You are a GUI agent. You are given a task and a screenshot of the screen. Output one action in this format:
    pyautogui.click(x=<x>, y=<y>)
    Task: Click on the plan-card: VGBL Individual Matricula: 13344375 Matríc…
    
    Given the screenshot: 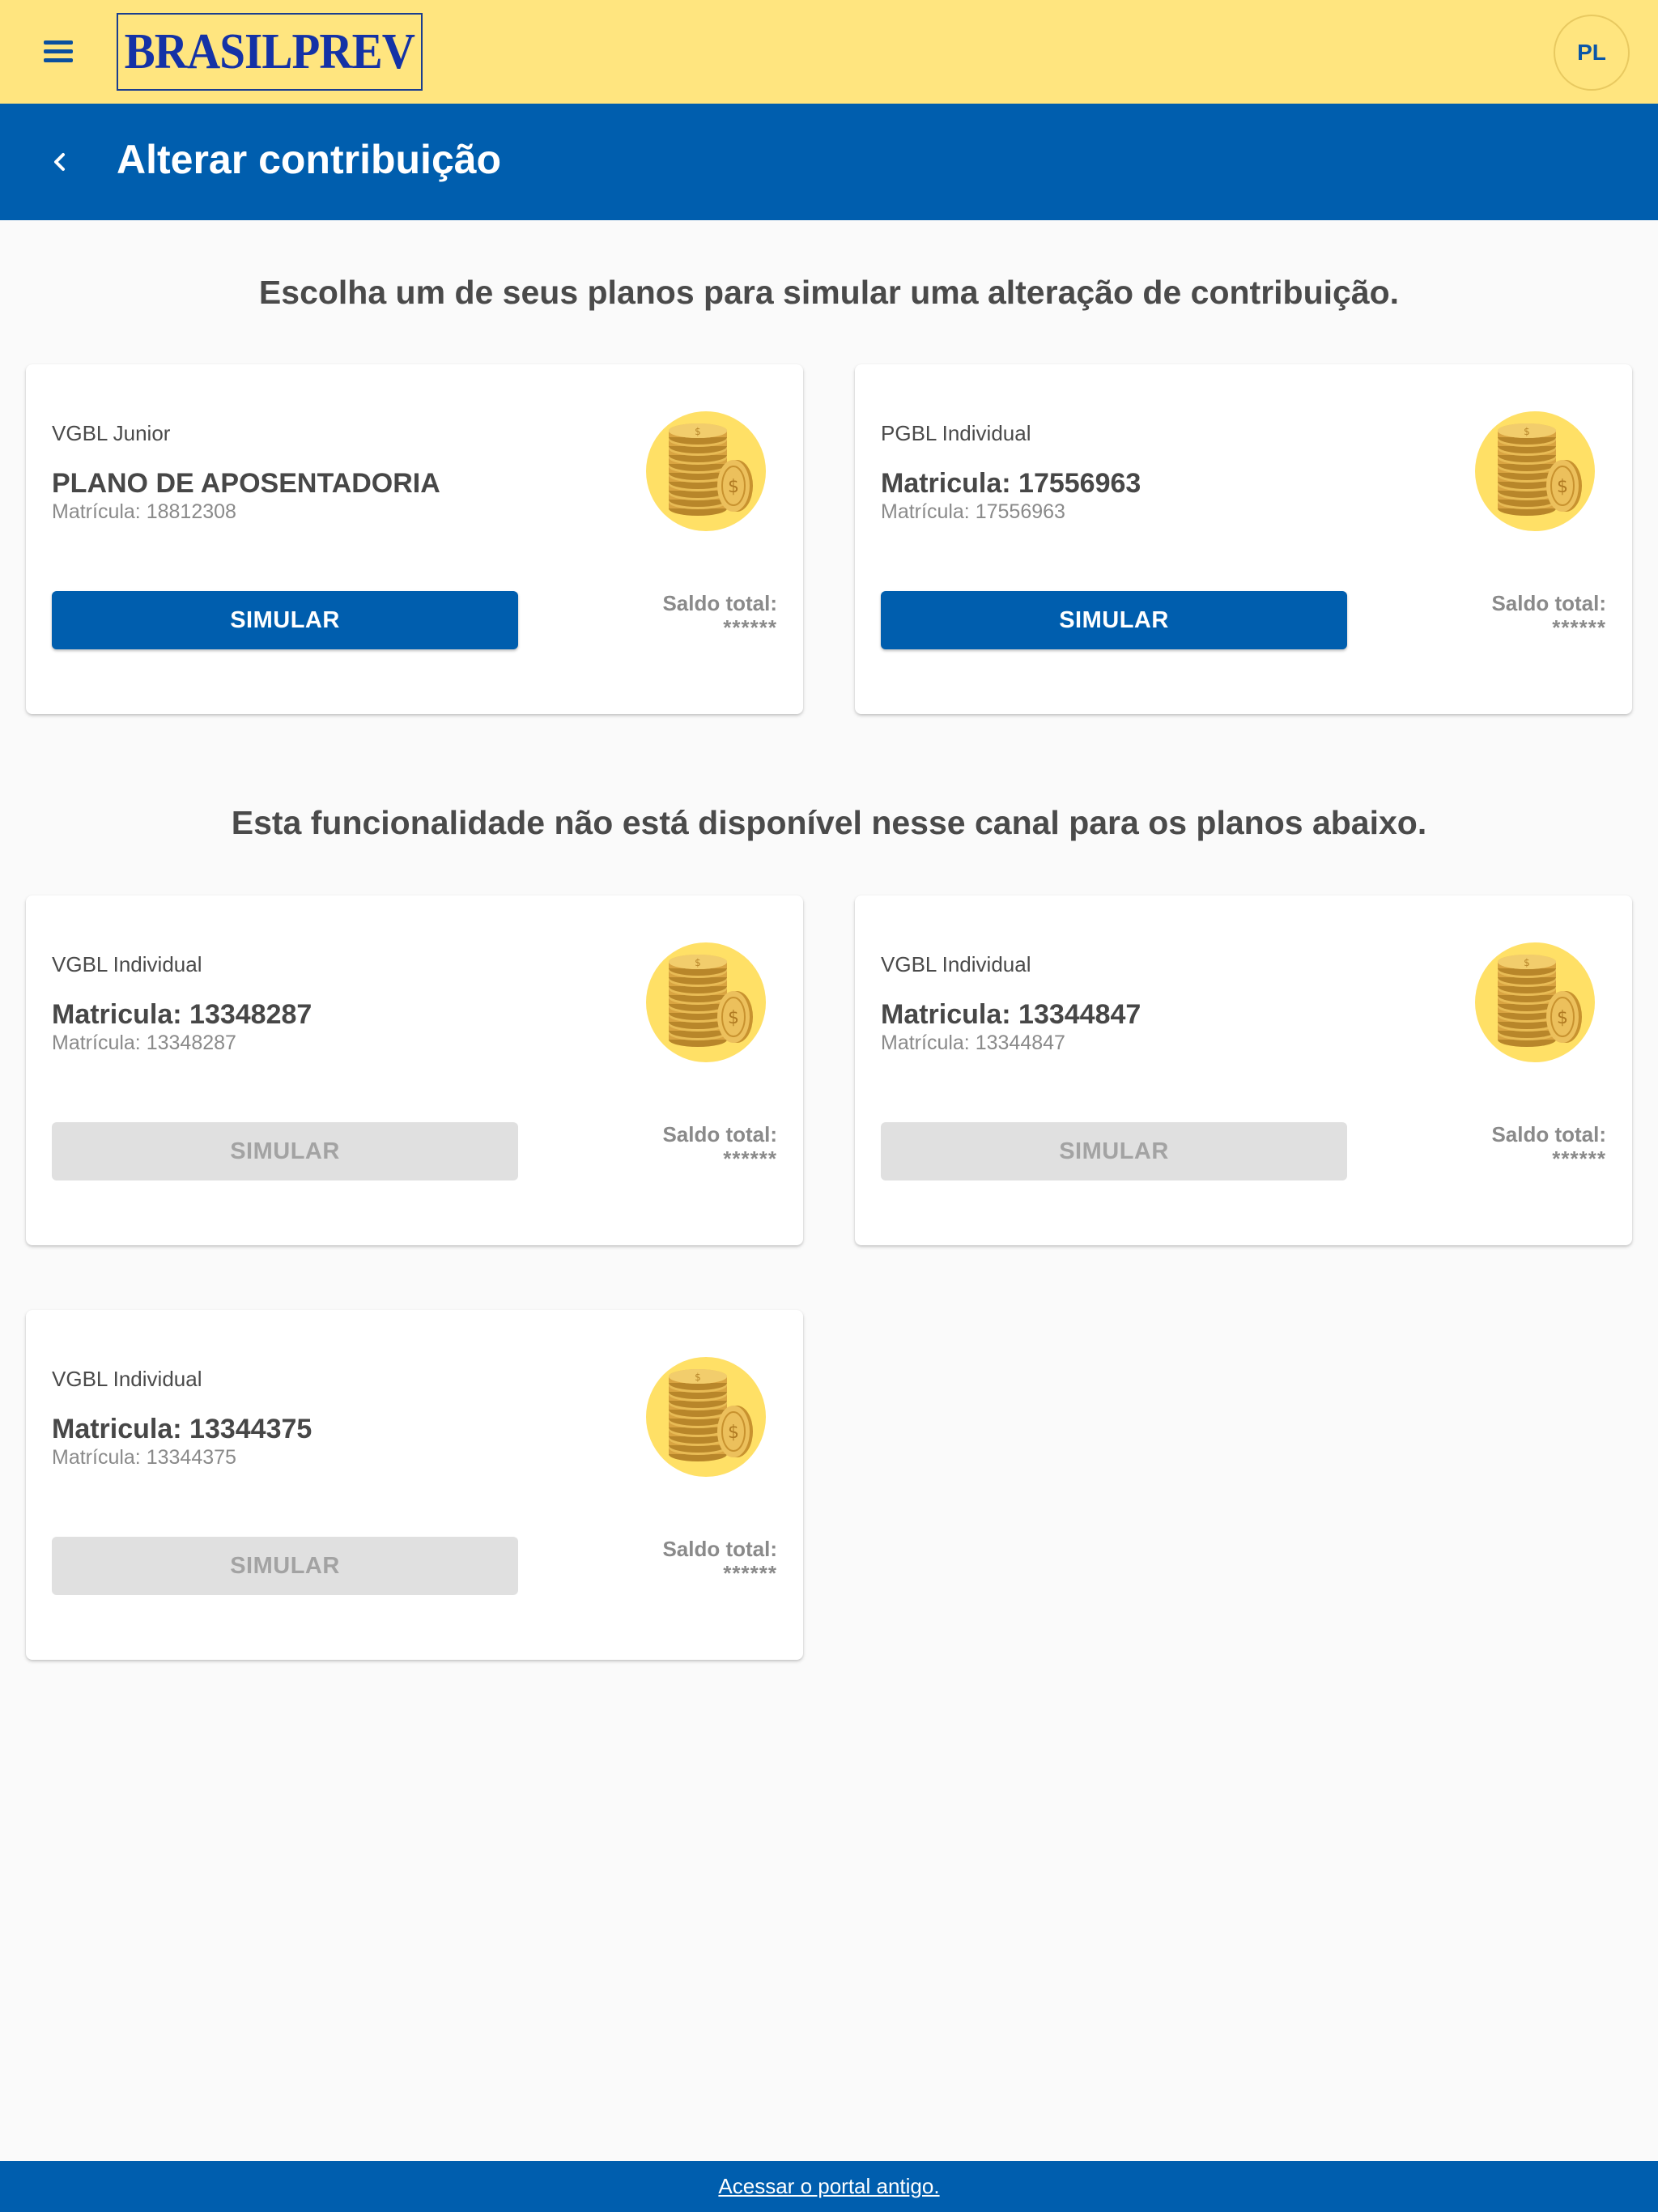 What is the action you would take?
    pyautogui.click(x=414, y=1485)
    